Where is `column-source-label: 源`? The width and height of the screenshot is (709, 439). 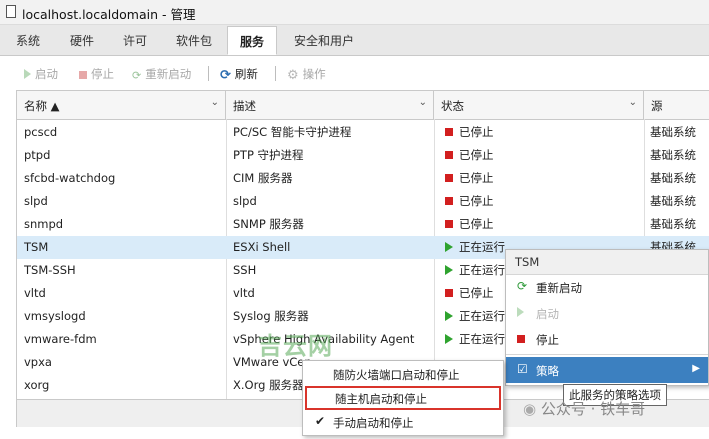 column-source-label: 源 is located at coordinates (657, 106).